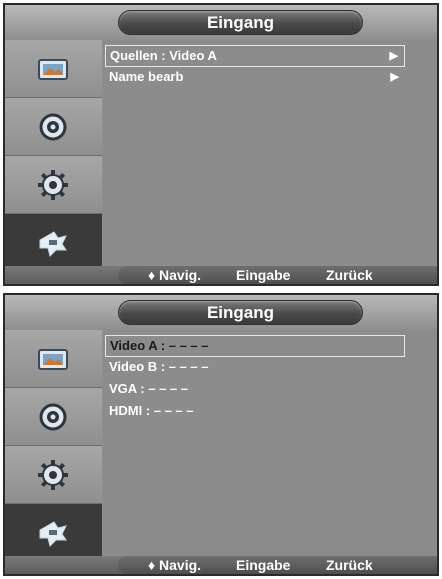 The image size is (442, 579). What do you see at coordinates (255, 56) in the screenshot?
I see `menu-item-quellen: Quellen : Video A ▶` at bounding box center [255, 56].